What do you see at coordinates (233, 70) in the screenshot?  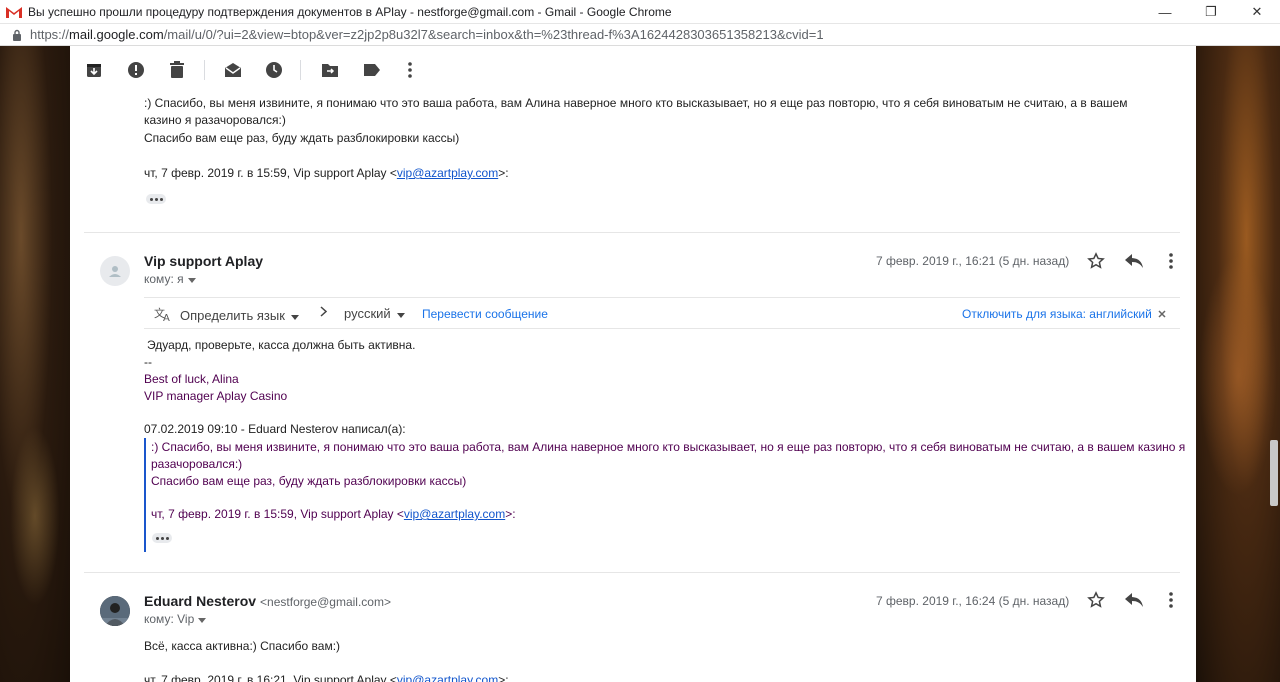 I see `mark-unread-icon` at bounding box center [233, 70].